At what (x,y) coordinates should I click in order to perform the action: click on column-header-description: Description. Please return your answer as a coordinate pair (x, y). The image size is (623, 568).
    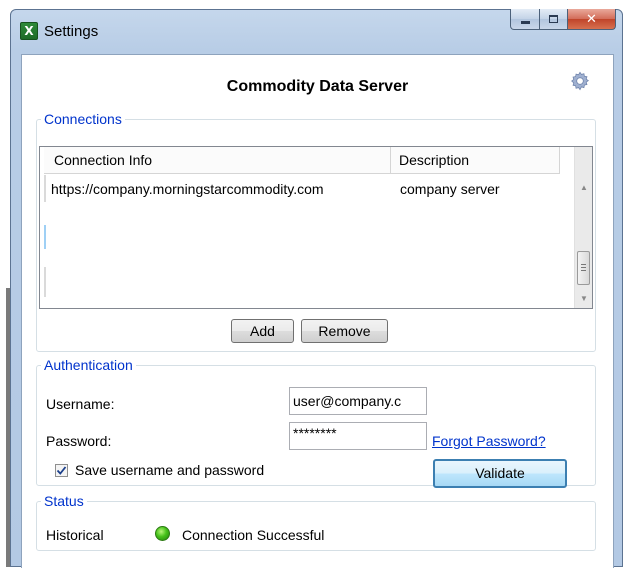
    Looking at the image, I should click on (475, 160).